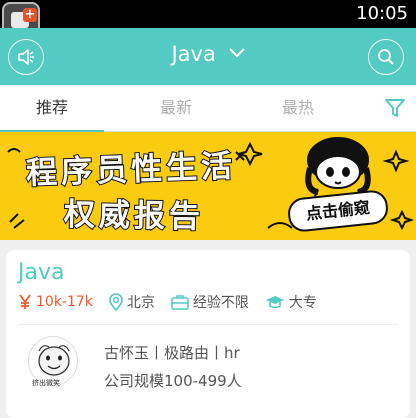 The width and height of the screenshot is (416, 418). I want to click on job-title: Java, so click(41, 272).